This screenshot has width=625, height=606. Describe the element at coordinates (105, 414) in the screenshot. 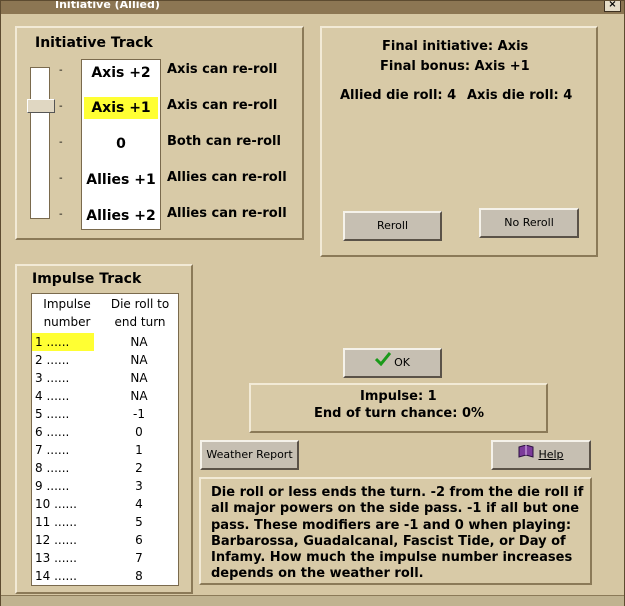

I see `impulse-row: 5 ...... -1` at that location.